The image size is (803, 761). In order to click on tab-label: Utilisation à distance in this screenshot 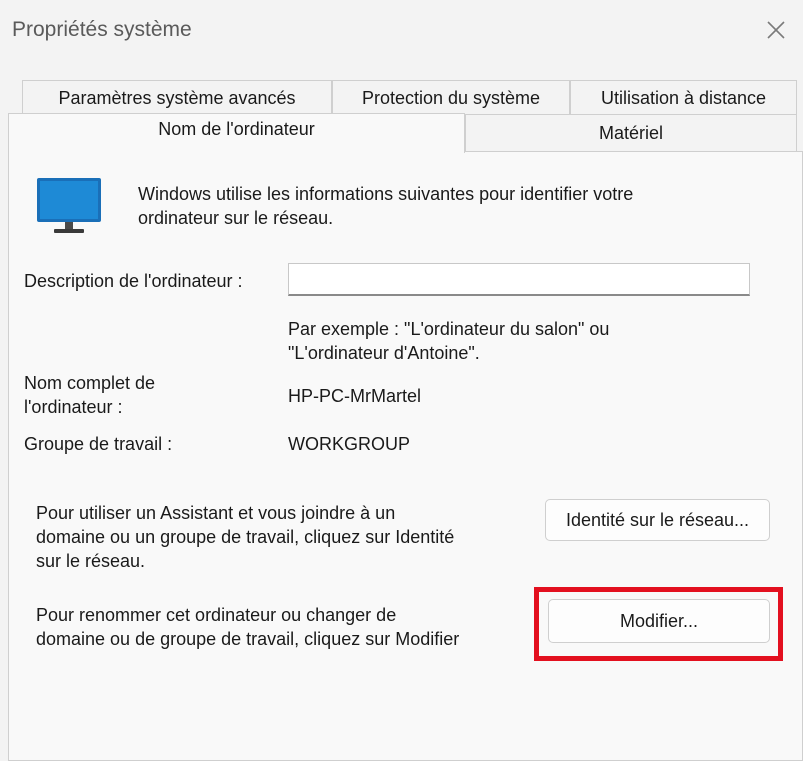, I will do `click(683, 98)`.